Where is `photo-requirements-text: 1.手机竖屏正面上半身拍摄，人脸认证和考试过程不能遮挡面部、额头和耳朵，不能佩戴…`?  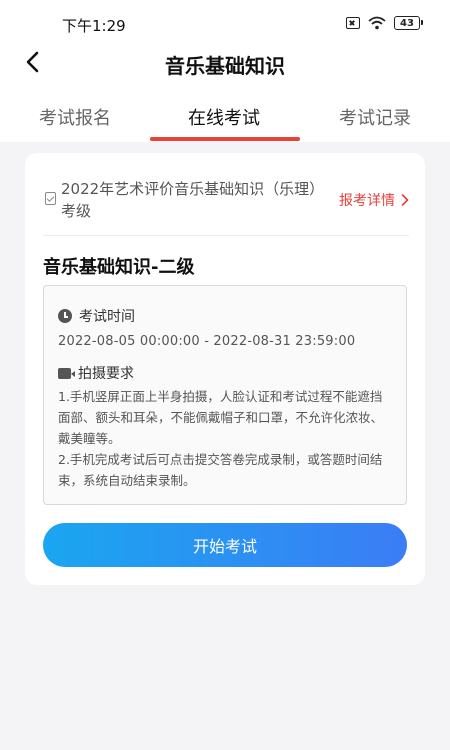
photo-requirements-text: 1.手机竖屏正面上半身拍摄，人脸认证和考试过程不能遮挡面部、额头和耳朵，不能佩戴… is located at coordinates (226, 438).